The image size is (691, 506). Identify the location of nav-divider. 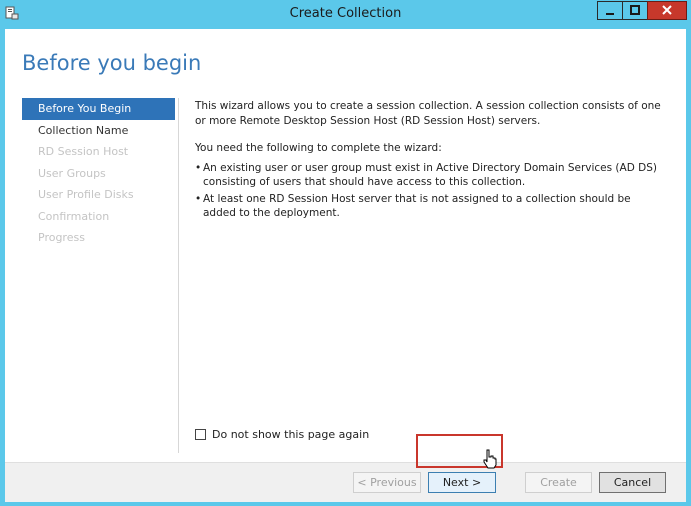
(178, 275).